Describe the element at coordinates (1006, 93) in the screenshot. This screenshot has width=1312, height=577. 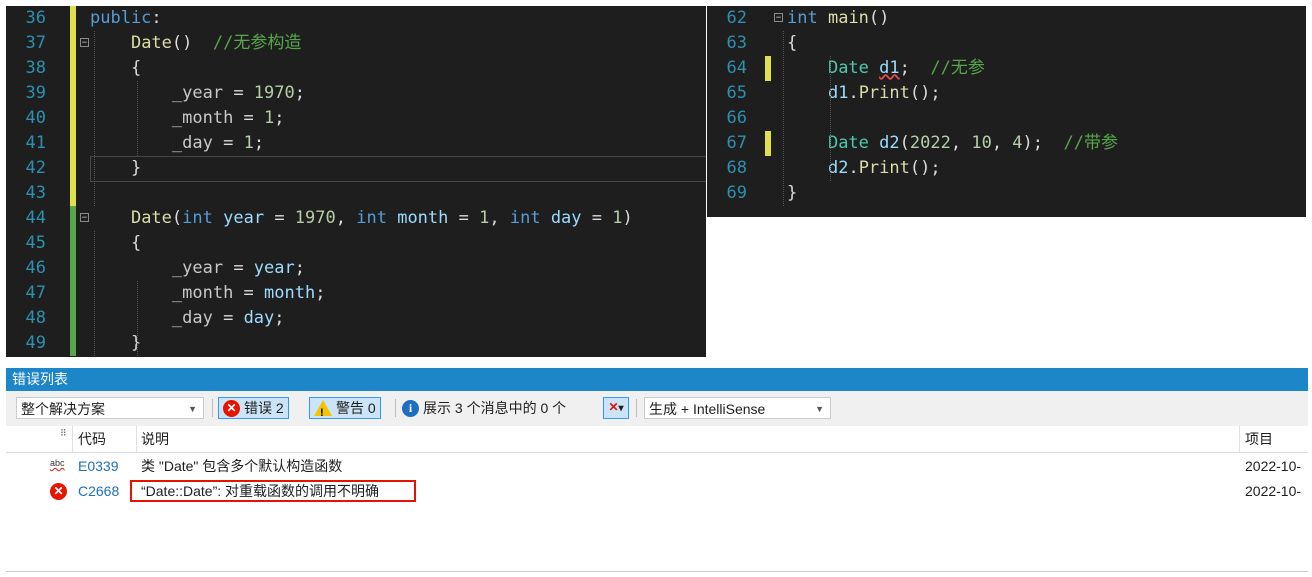
I see `code-line: 65 d1.Print();` at that location.